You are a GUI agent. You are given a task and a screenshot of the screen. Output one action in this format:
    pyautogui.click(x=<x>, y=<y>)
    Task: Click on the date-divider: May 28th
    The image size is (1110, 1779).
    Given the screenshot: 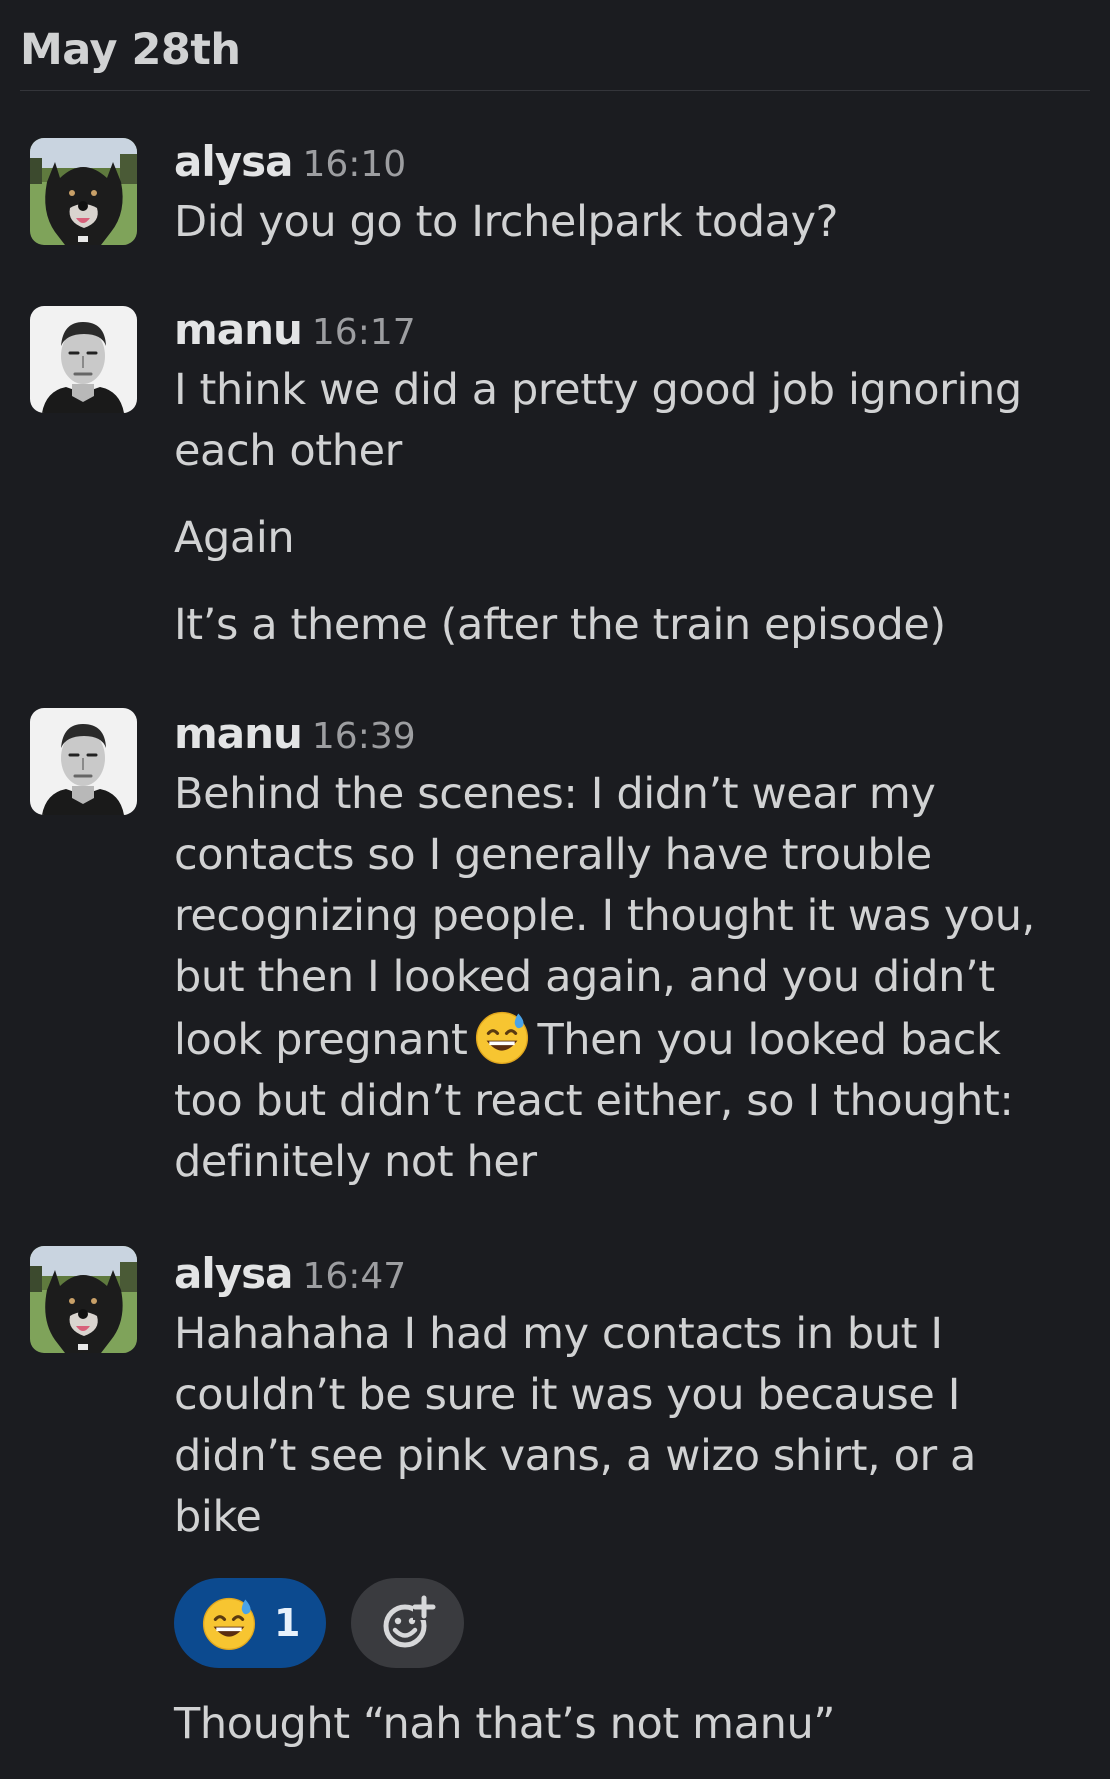 What is the action you would take?
    pyautogui.click(x=555, y=52)
    